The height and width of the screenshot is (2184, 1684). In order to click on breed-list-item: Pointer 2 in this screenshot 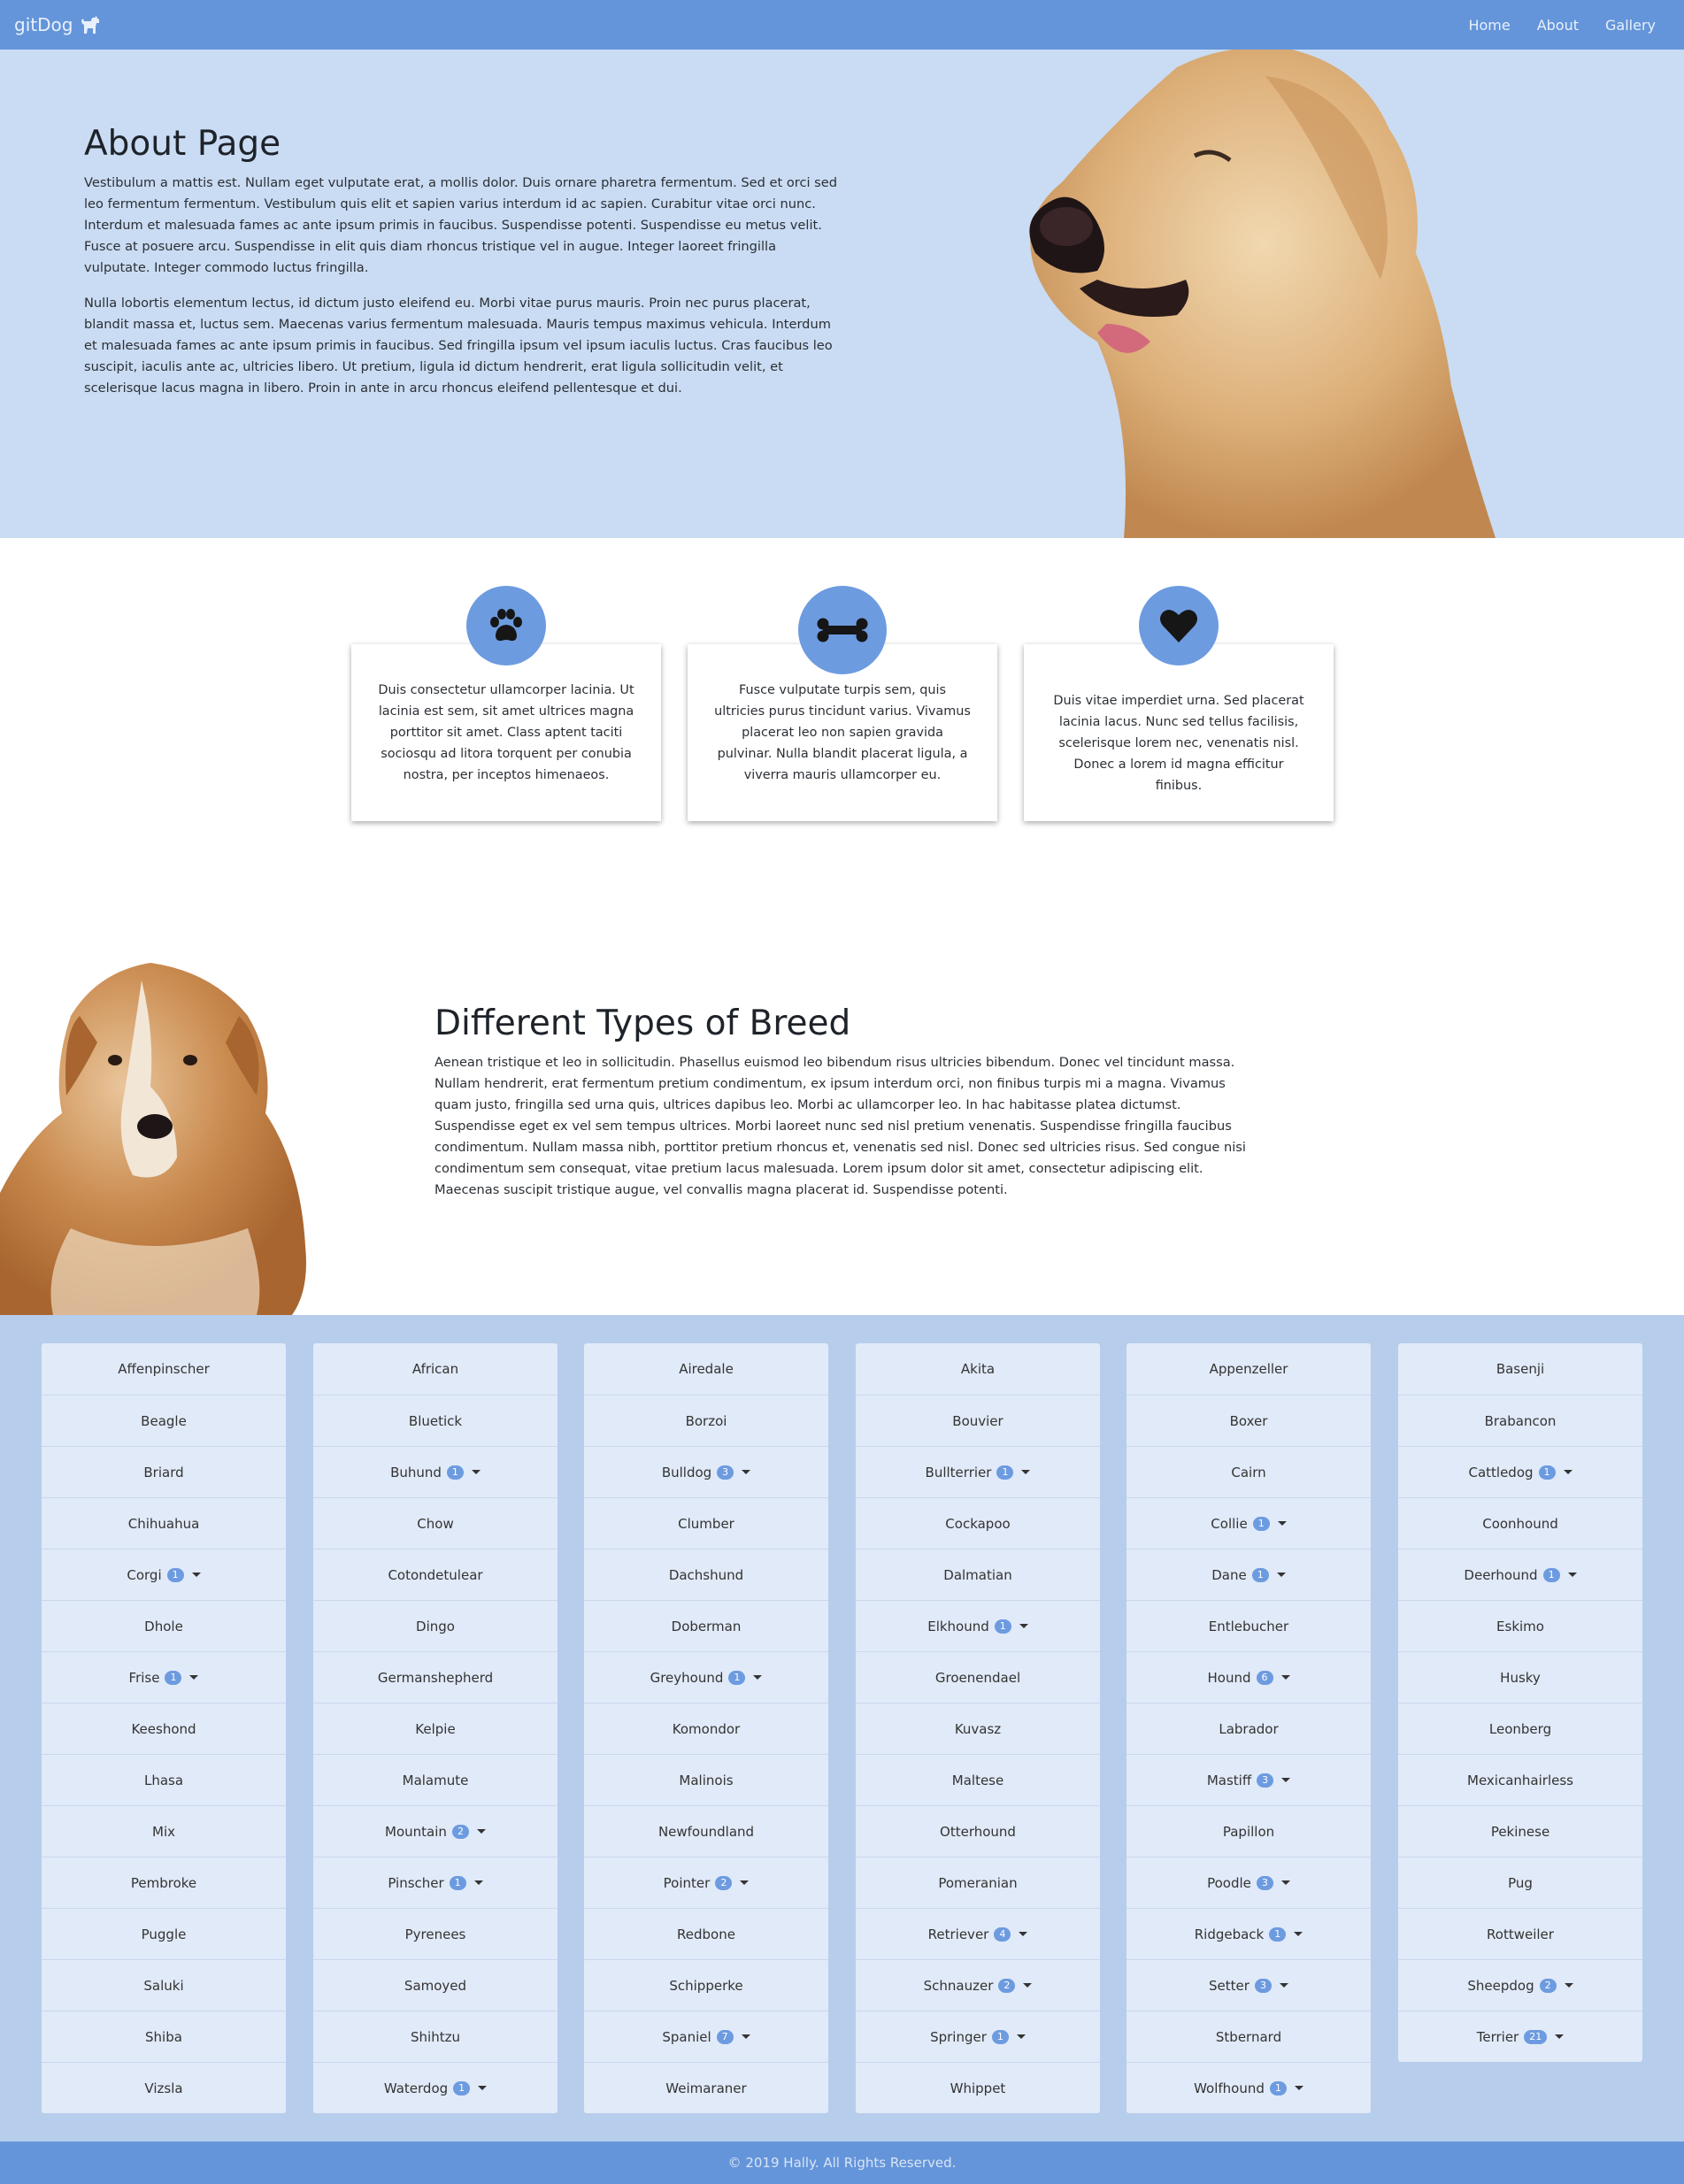, I will do `click(706, 1882)`.